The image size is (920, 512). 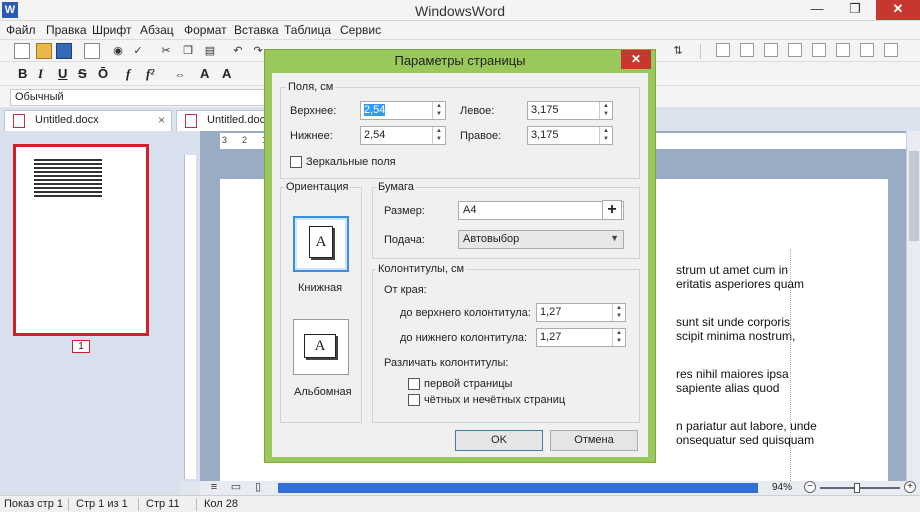 I want to click on page-thumbnail, so click(x=81, y=240).